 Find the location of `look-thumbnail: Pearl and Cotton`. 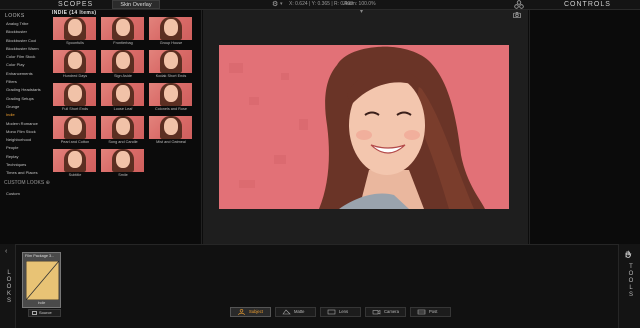

look-thumbnail: Pearl and Cotton is located at coordinates (75, 131).